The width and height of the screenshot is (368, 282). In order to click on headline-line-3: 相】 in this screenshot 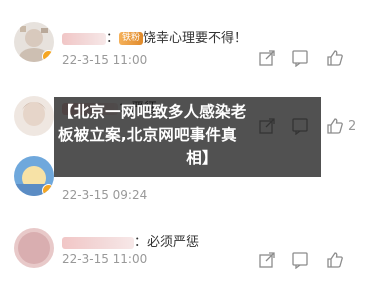, I will do `click(202, 158)`.